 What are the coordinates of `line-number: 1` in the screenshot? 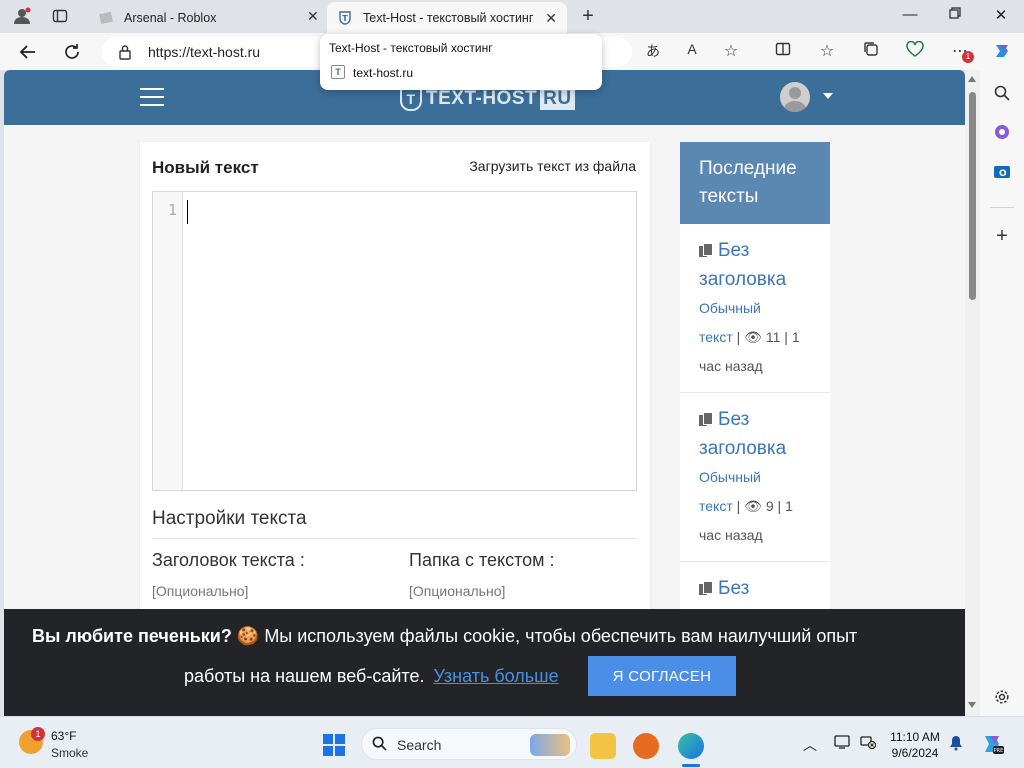 It's located at (172, 210).